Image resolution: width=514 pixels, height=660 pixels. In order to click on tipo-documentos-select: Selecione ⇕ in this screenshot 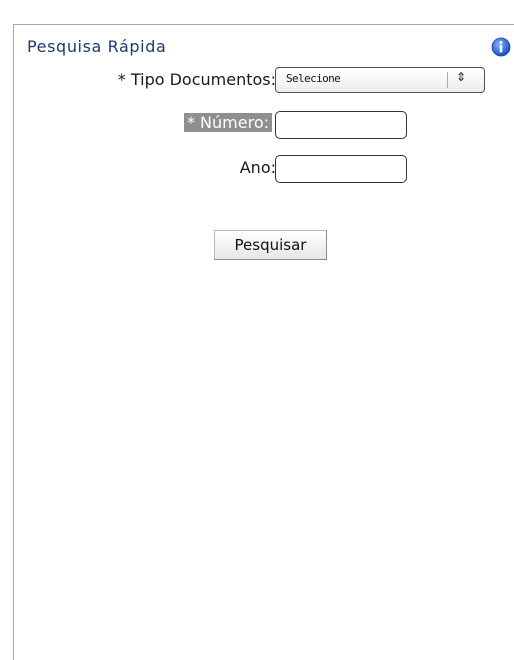, I will do `click(380, 80)`.